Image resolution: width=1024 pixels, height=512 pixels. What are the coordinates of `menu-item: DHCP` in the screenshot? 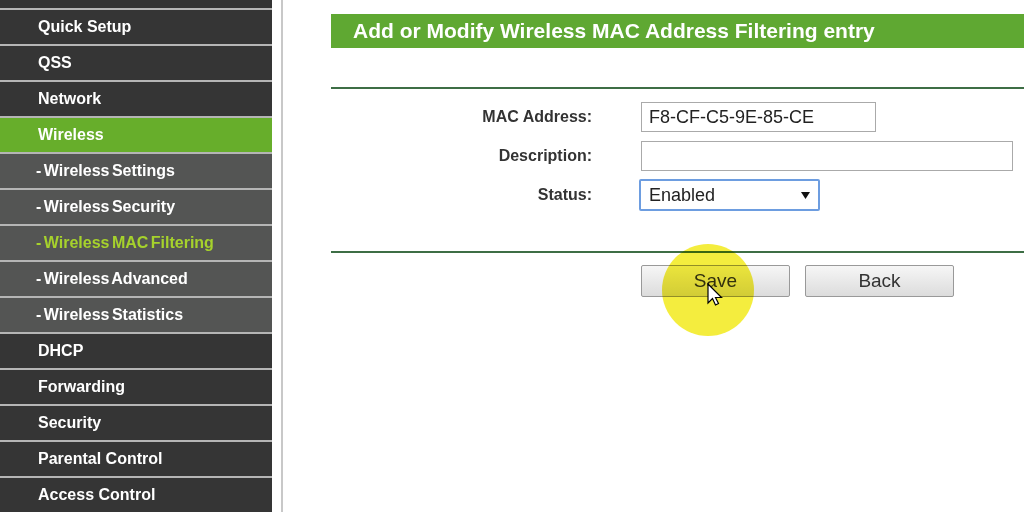 It's located at (136, 351).